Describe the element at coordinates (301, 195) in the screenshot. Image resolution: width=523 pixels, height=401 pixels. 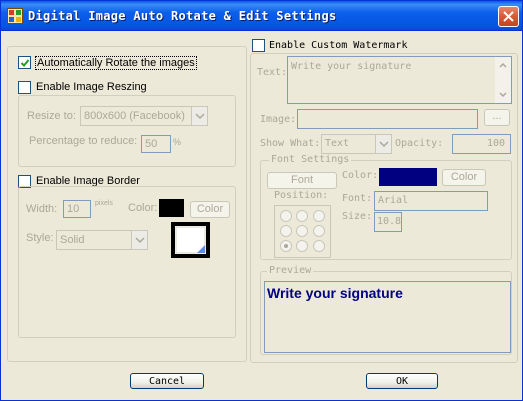
I see `position-label: Position:` at that location.